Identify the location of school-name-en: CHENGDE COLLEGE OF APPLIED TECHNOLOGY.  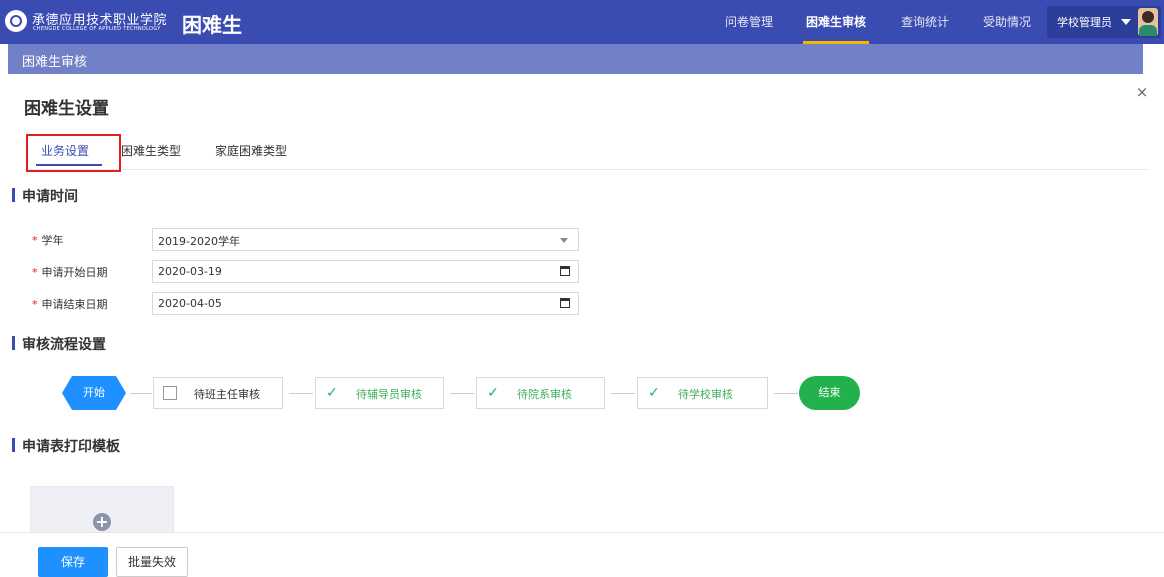
(97, 29).